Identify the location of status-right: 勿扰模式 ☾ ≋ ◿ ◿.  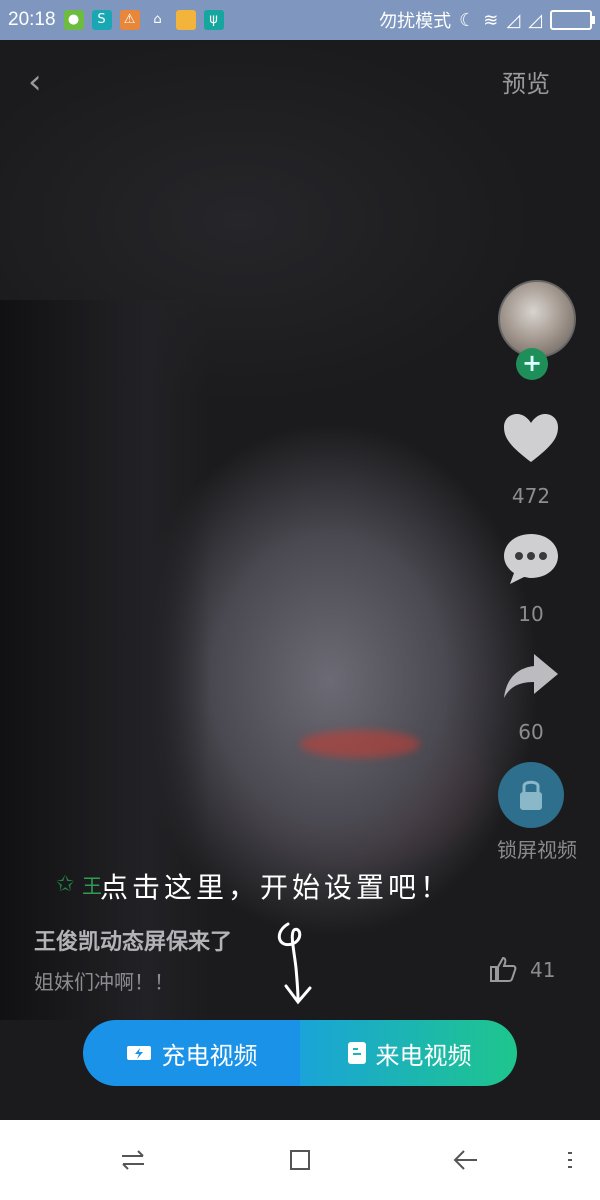
(487, 20).